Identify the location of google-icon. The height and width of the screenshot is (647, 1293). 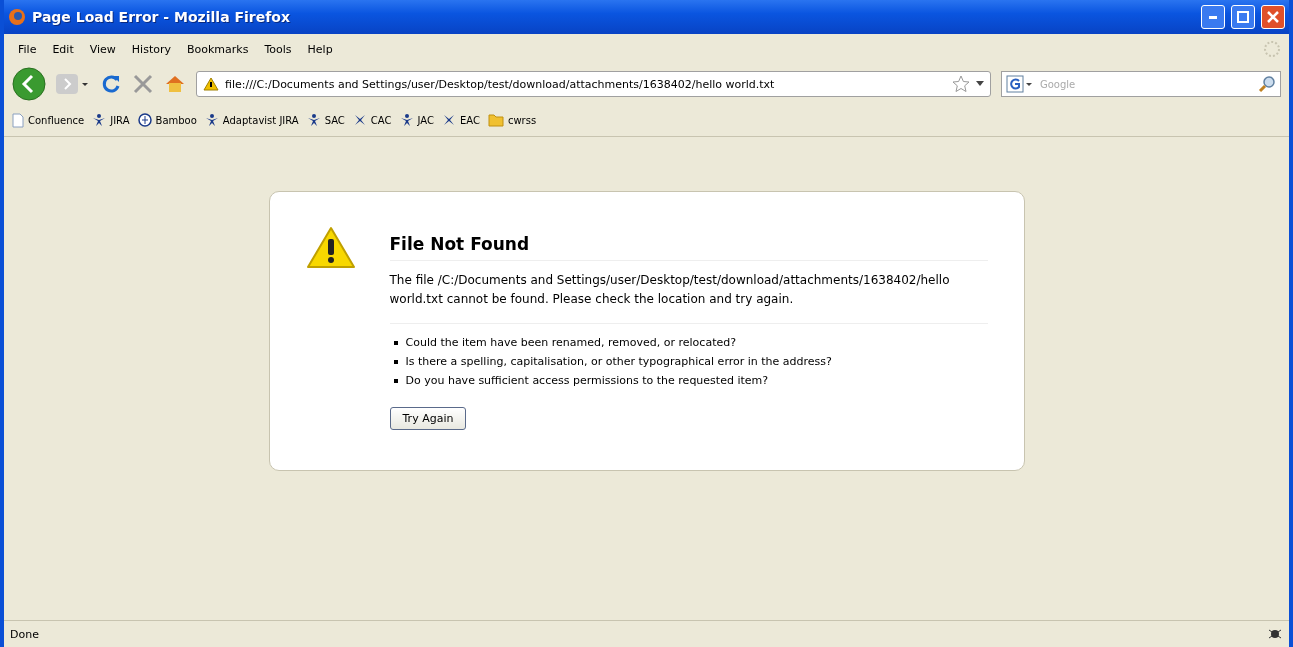
(1020, 84).